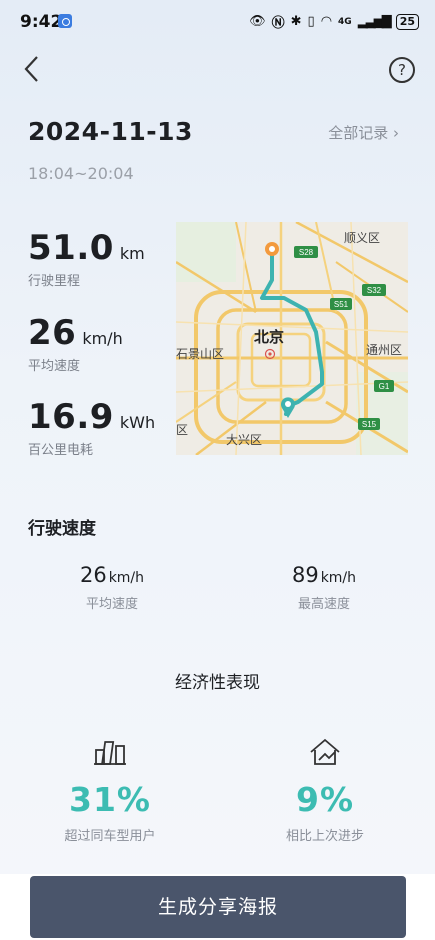 The height and width of the screenshot is (940, 435). Describe the element at coordinates (326, 21) in the screenshot. I see `wifi-icon: ◠` at that location.